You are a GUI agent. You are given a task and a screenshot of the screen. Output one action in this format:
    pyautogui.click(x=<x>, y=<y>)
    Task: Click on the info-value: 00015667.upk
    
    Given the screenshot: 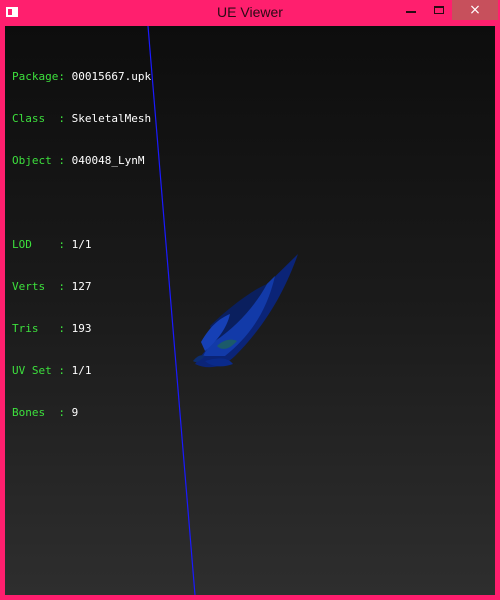 What is the action you would take?
    pyautogui.click(x=111, y=76)
    